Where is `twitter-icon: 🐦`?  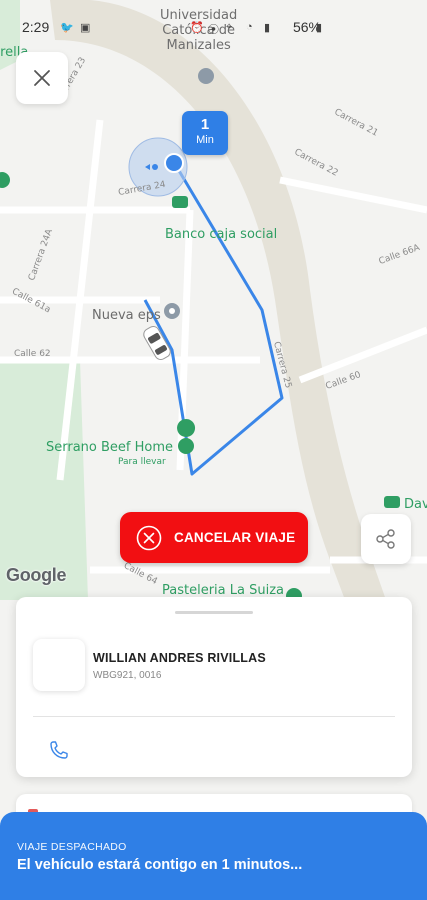
twitter-icon: 🐦 is located at coordinates (67, 28).